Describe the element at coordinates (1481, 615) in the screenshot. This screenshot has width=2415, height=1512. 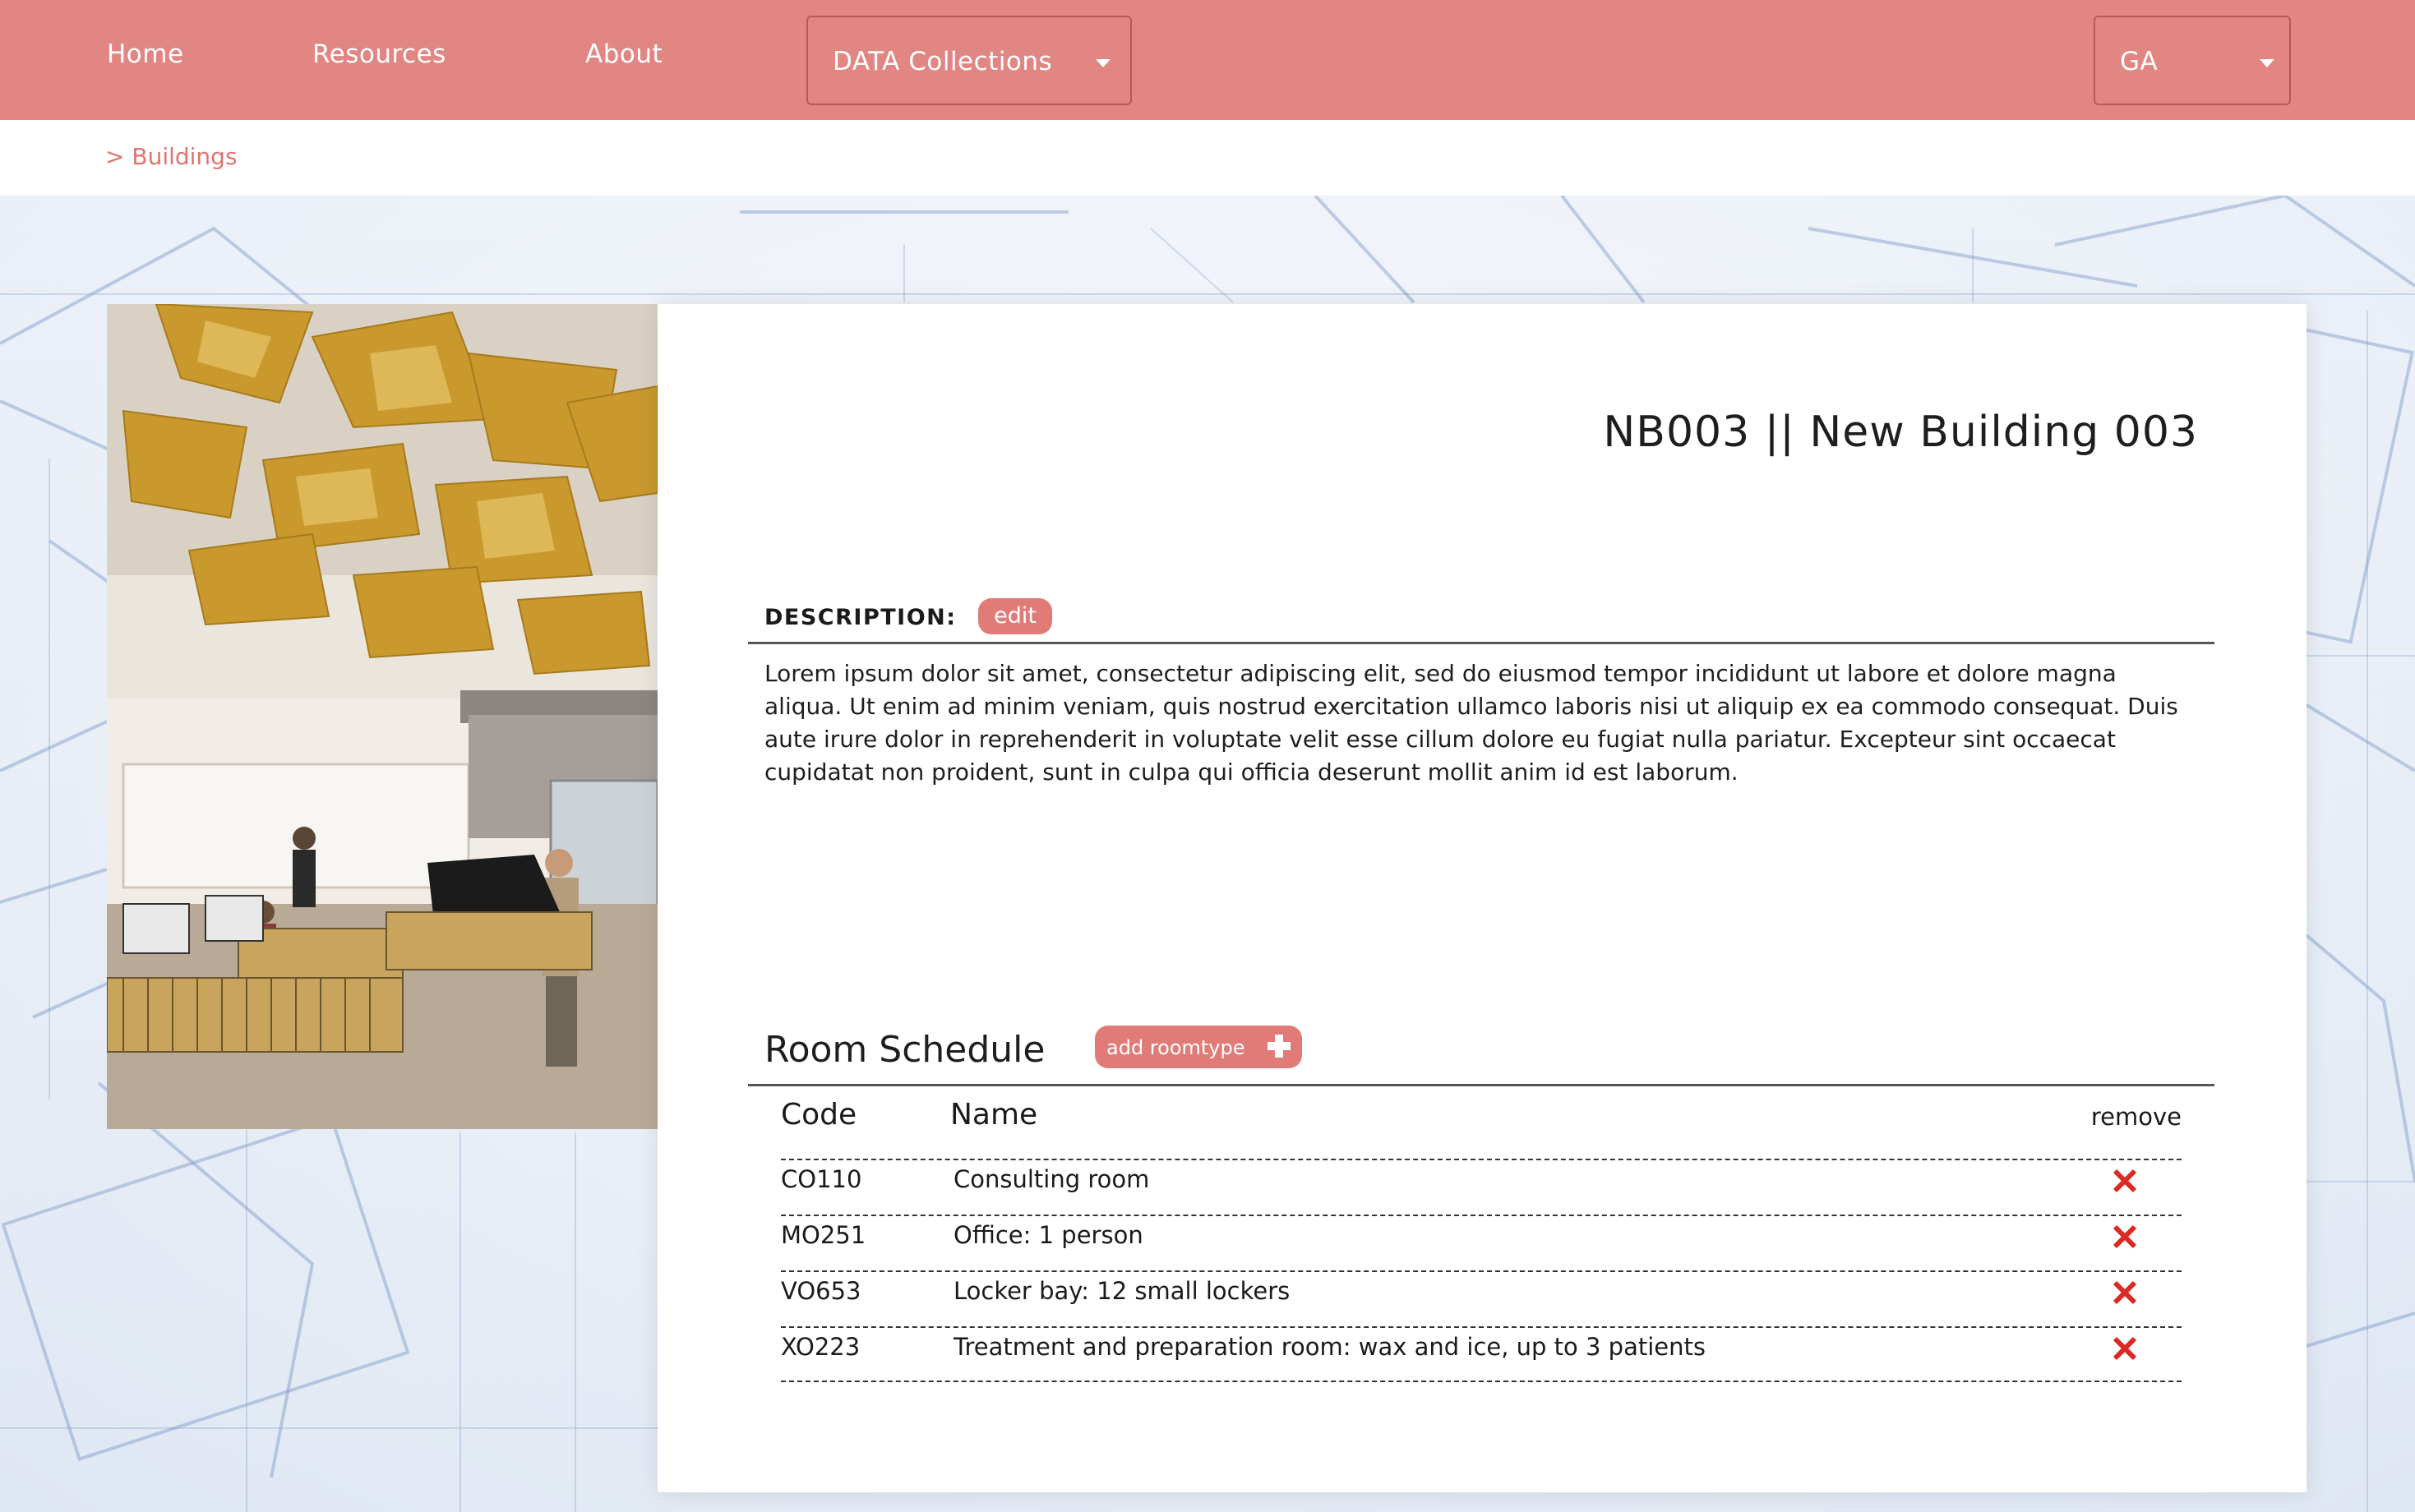
I see `description-header: DESCRIPTION: edit` at that location.